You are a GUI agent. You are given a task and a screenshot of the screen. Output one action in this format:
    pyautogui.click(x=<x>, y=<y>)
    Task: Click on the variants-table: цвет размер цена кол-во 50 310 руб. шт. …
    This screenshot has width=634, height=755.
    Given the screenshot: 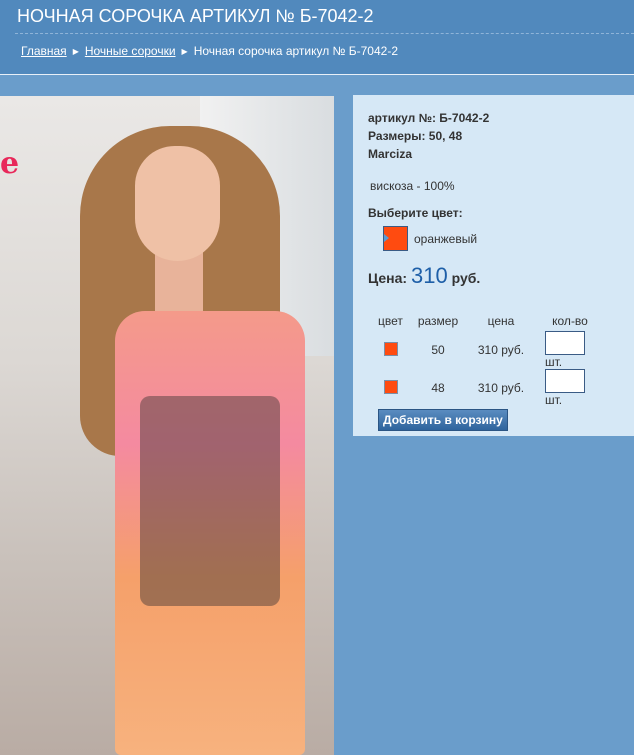 What is the action you would take?
    pyautogui.click(x=488, y=359)
    